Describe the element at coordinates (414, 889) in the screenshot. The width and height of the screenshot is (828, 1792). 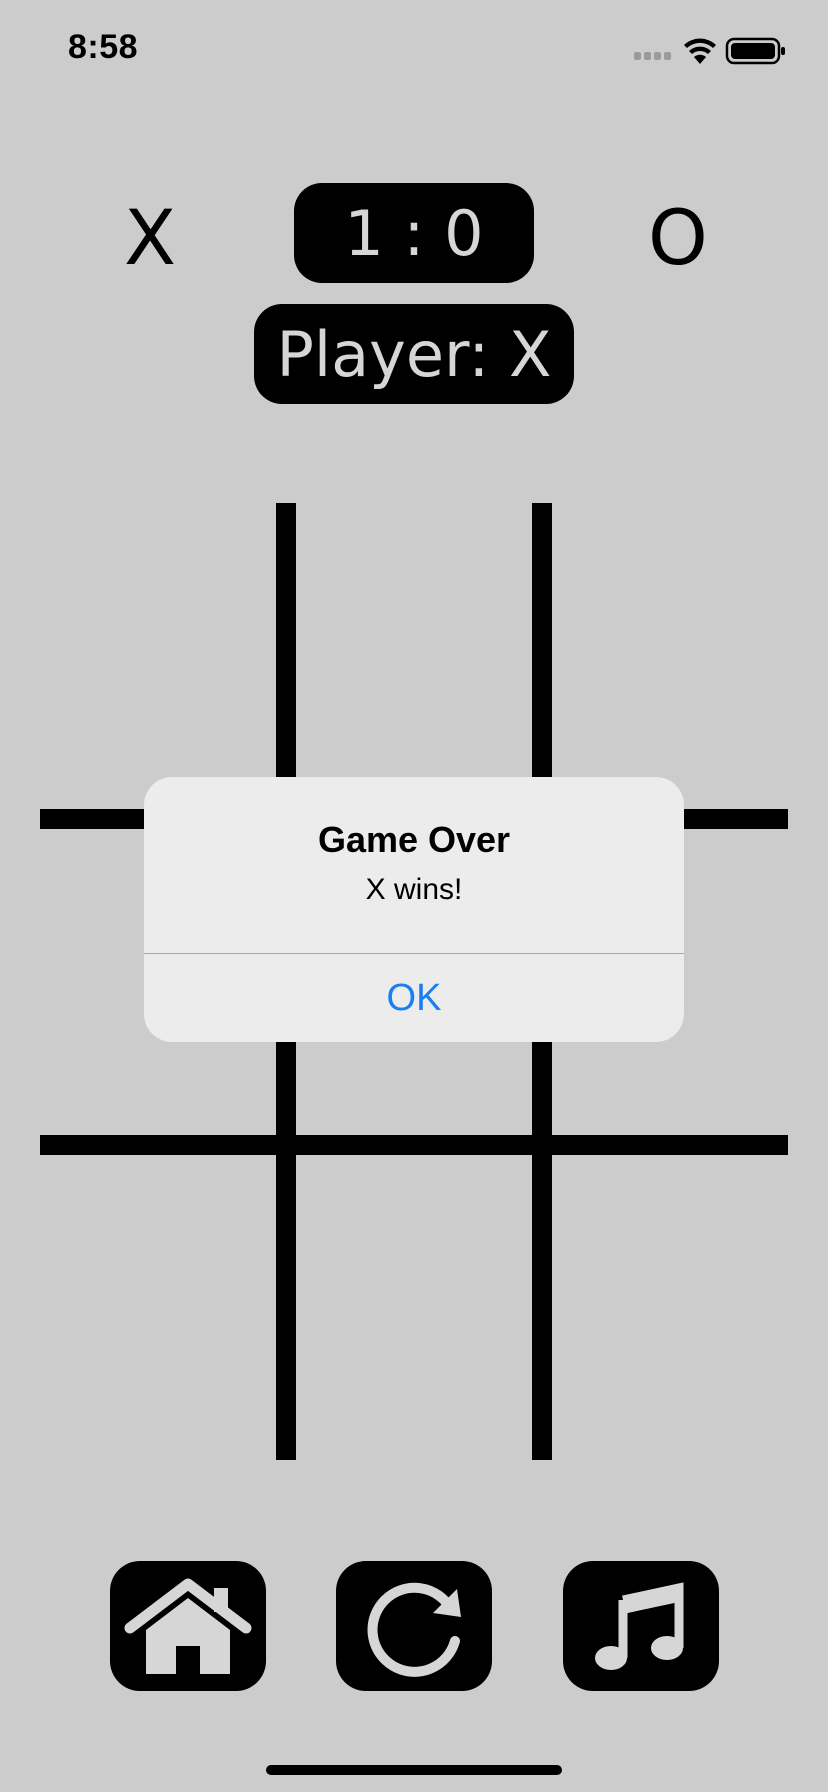
I see `alert-message: X wins!` at that location.